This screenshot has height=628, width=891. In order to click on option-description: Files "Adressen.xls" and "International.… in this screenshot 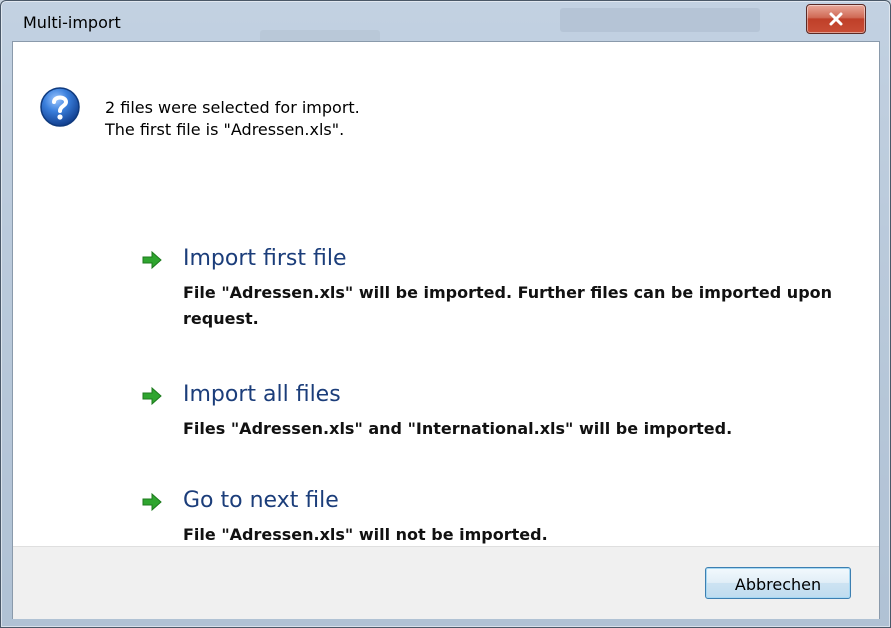, I will do `click(458, 428)`.